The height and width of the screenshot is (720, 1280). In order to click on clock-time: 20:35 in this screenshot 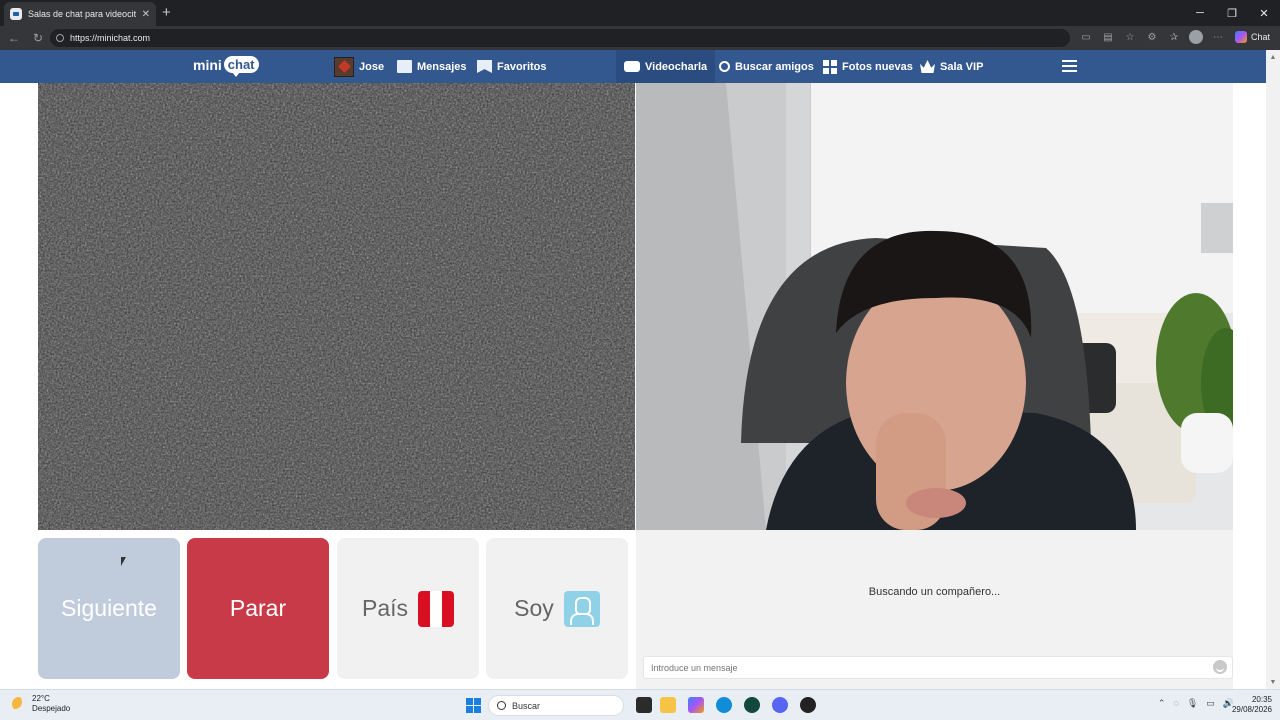, I will do `click(1261, 699)`.